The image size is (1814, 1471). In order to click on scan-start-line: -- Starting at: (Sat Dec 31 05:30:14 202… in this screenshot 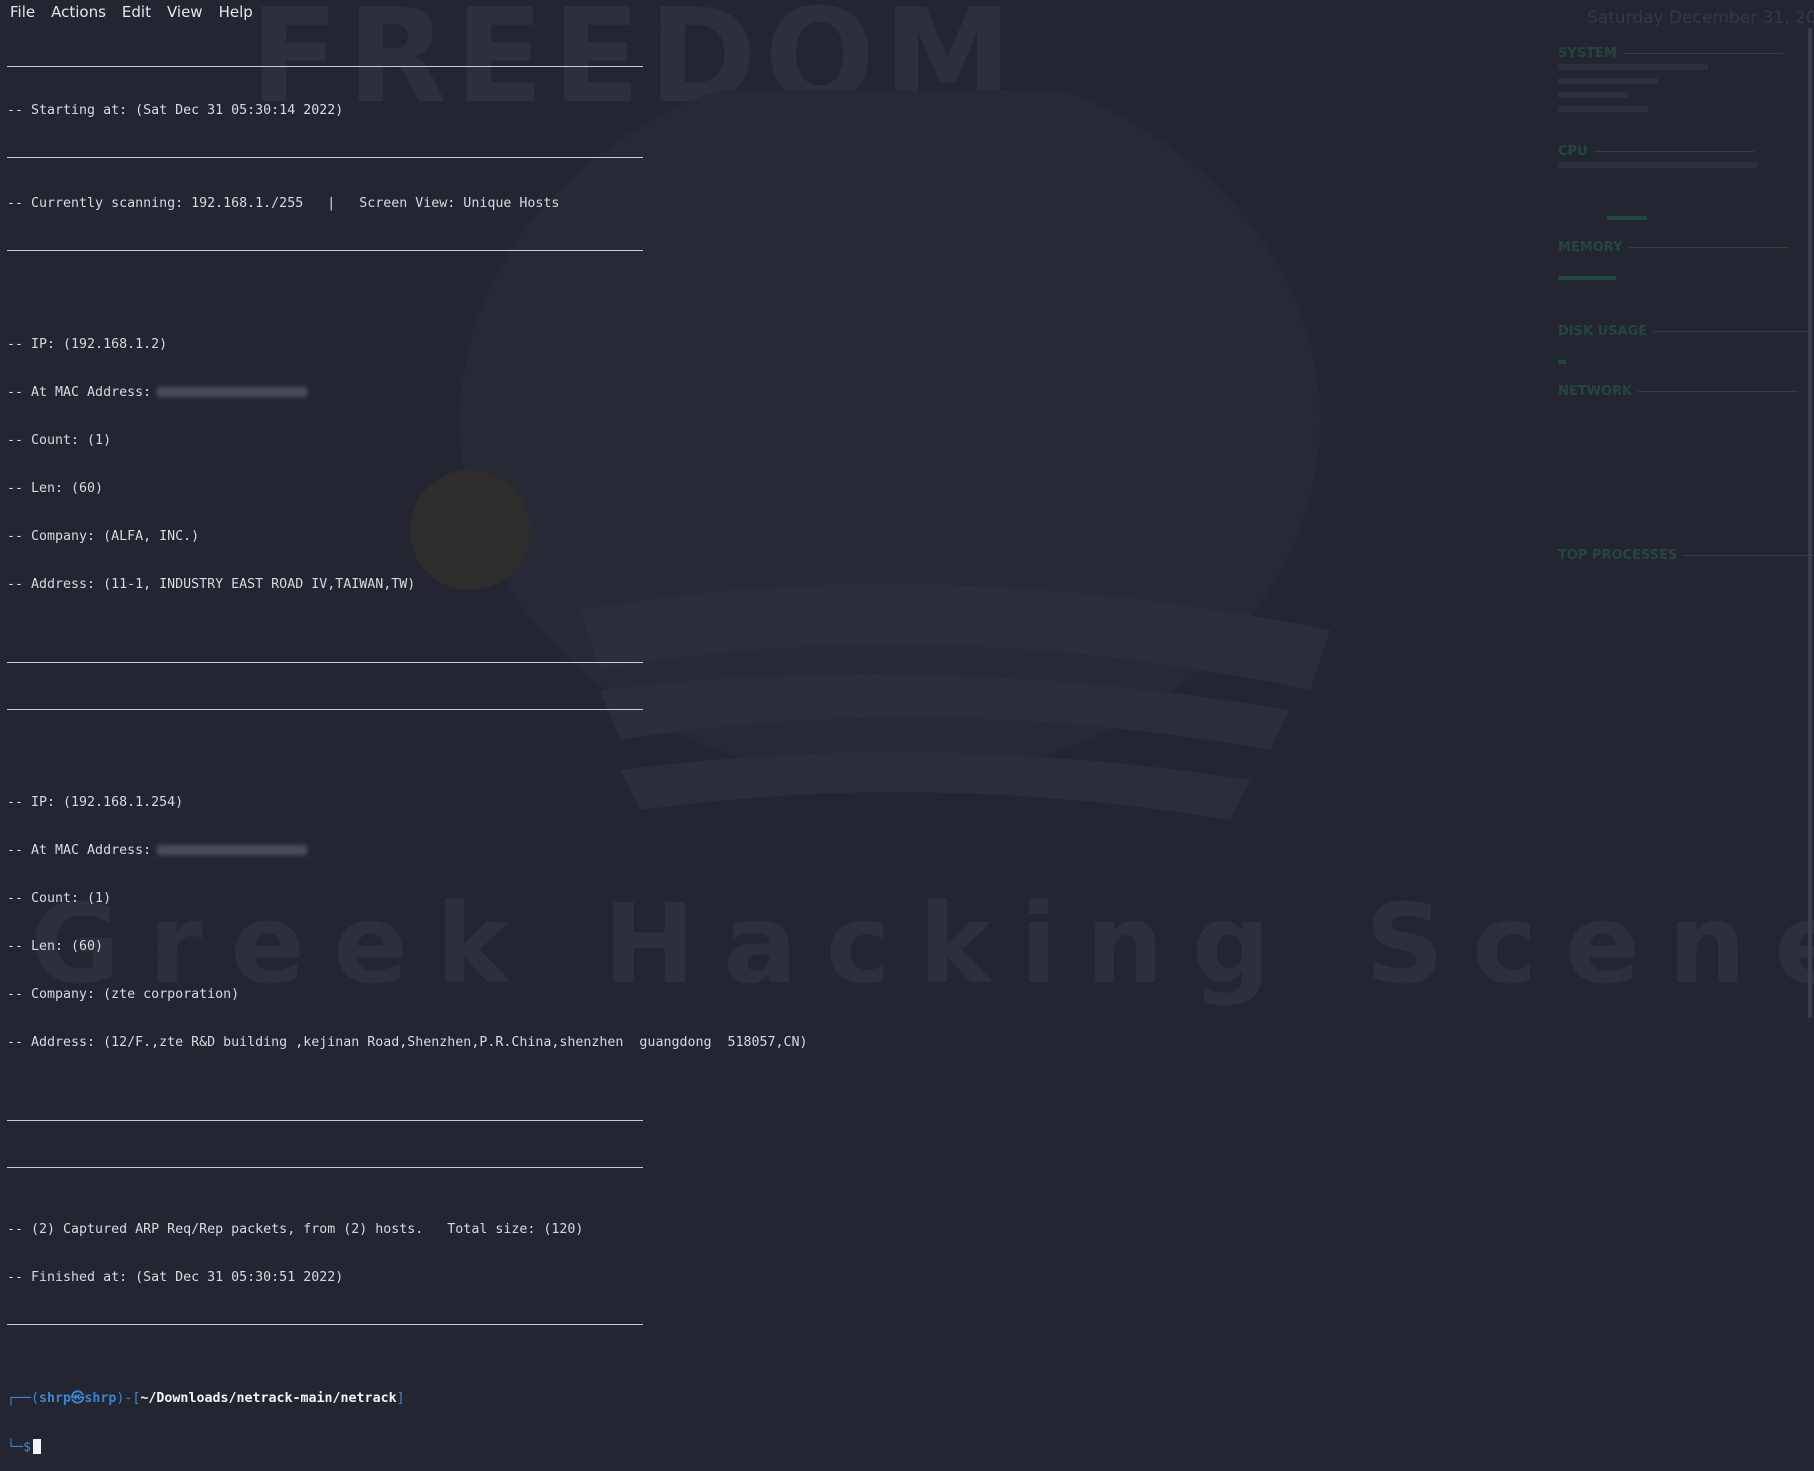, I will do `click(175, 110)`.